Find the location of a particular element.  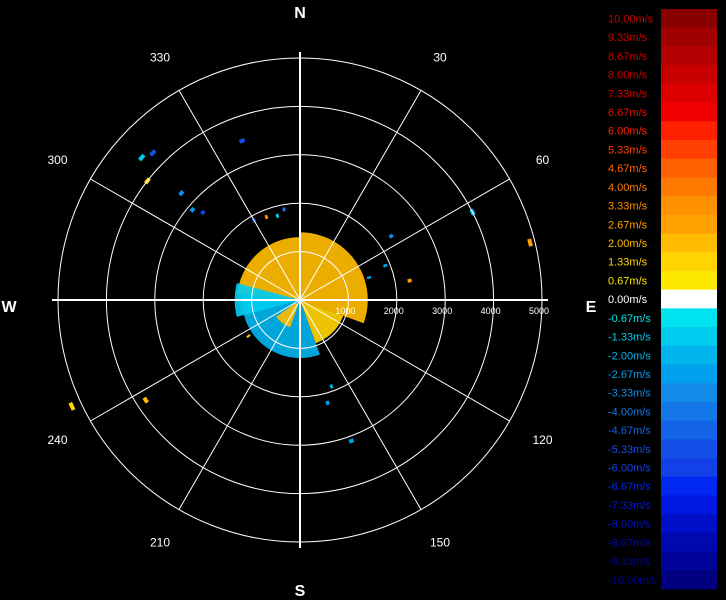

compass-east: E is located at coordinates (591, 307).